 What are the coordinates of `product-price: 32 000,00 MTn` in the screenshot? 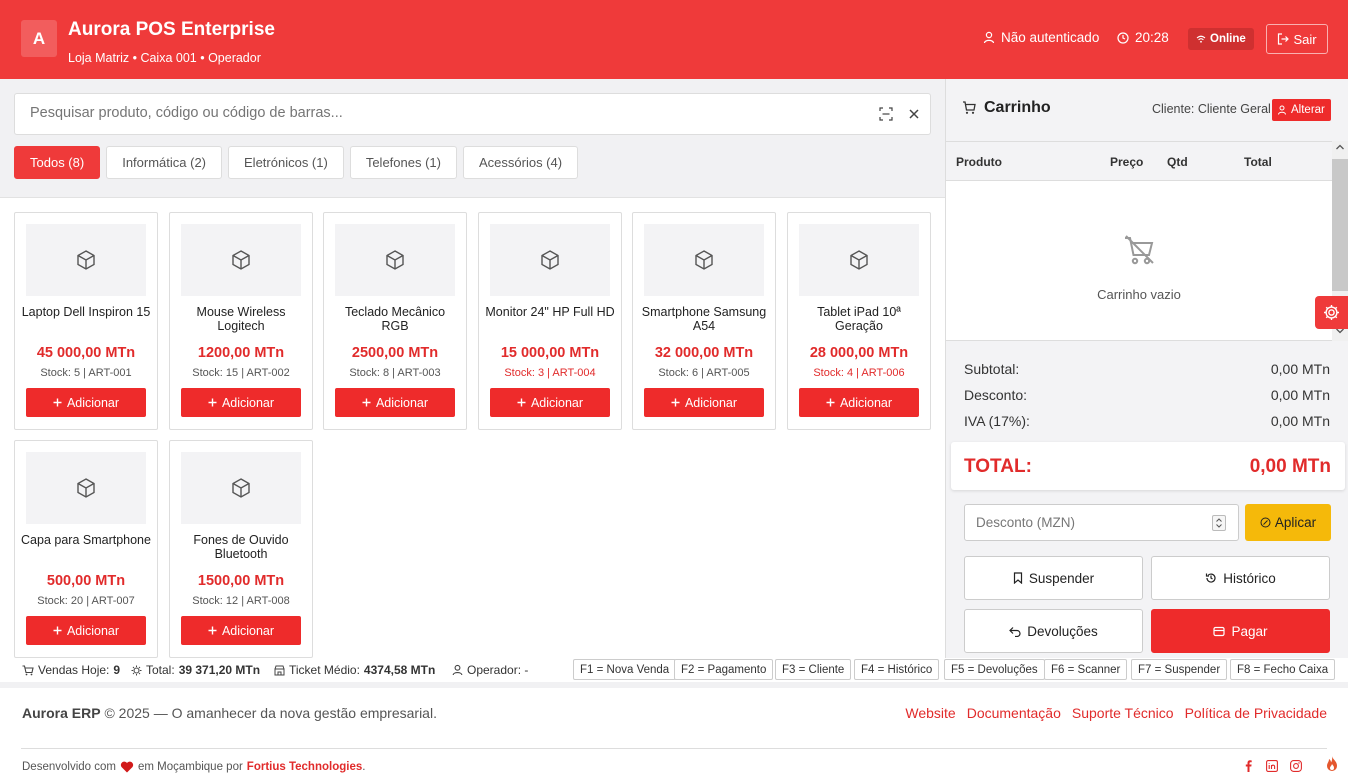 It's located at (704, 353).